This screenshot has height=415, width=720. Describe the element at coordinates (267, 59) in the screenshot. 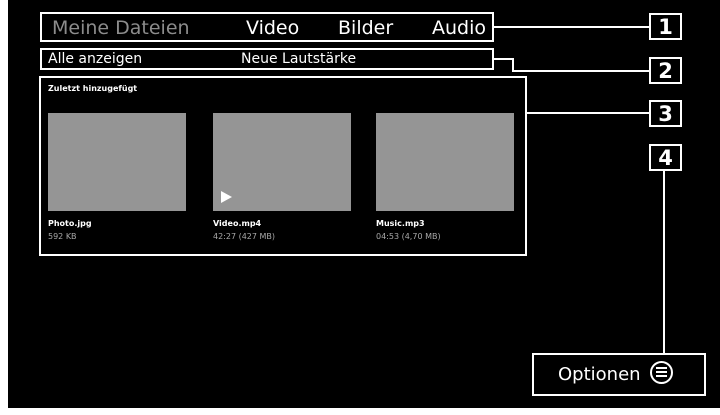

I see `annotation-box-subbar` at that location.